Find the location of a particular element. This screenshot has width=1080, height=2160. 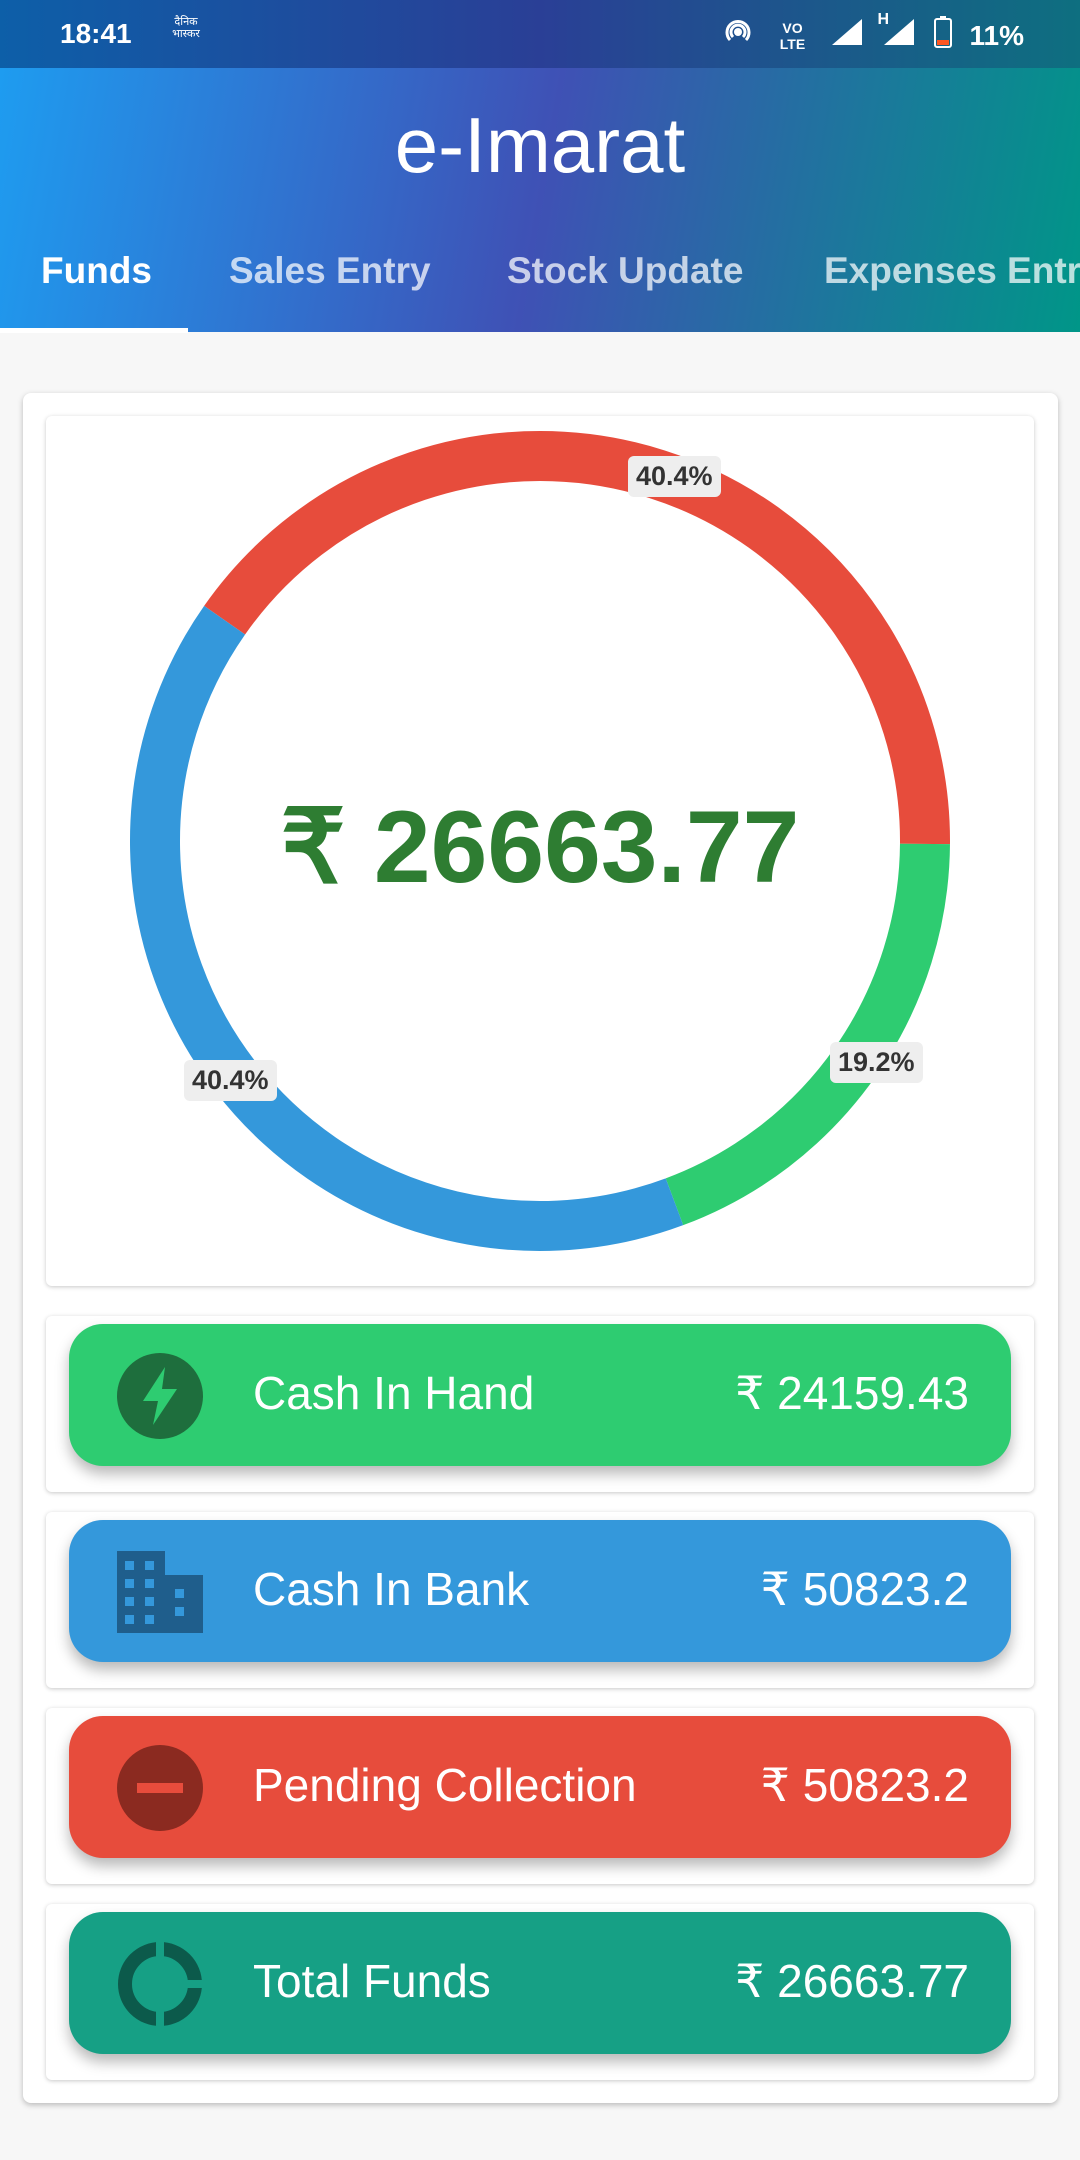

status-time: 18:41 is located at coordinates (96, 33).